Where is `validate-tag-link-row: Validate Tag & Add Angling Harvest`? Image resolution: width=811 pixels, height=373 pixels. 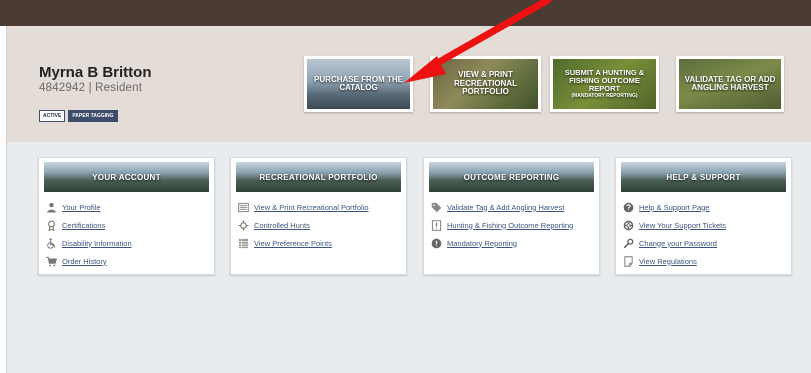 validate-tag-link-row: Validate Tag & Add Angling Harvest is located at coordinates (511, 207).